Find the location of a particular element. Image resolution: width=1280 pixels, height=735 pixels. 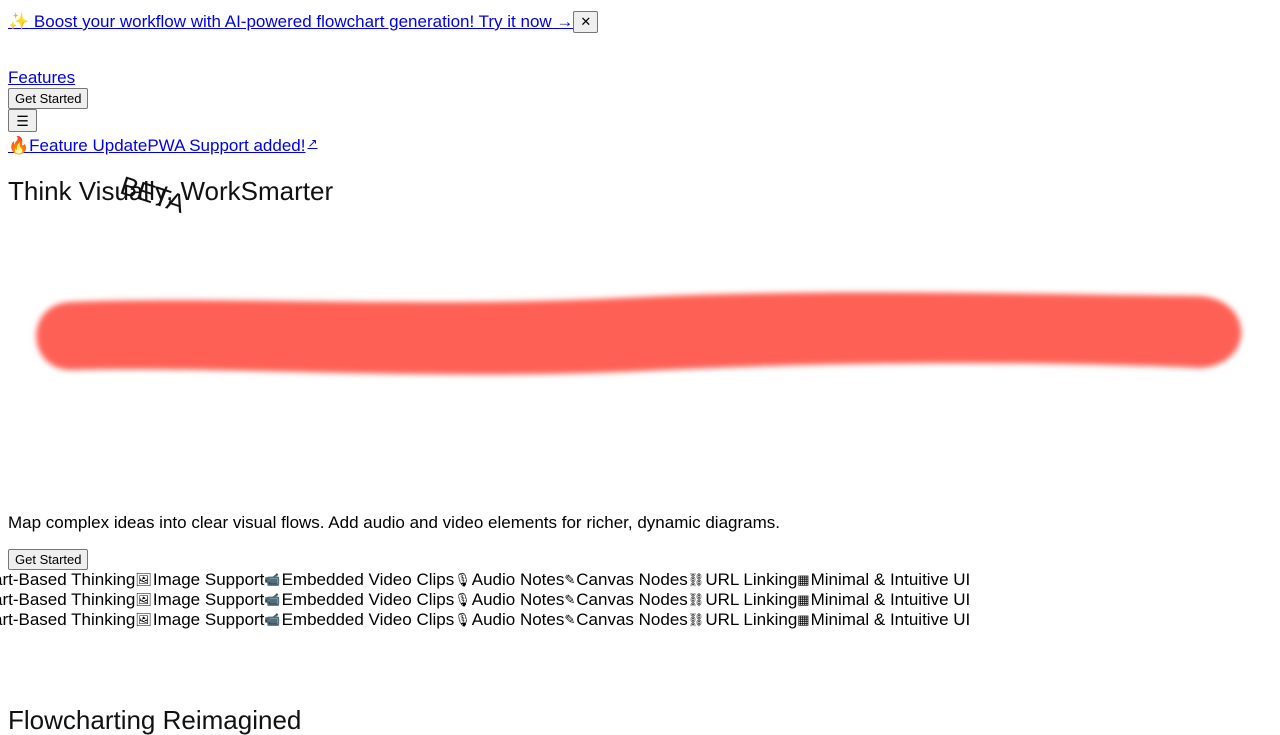

feature-update-link: 🔥 Feature Update PWA Support added! ↗ is located at coordinates (163, 146).